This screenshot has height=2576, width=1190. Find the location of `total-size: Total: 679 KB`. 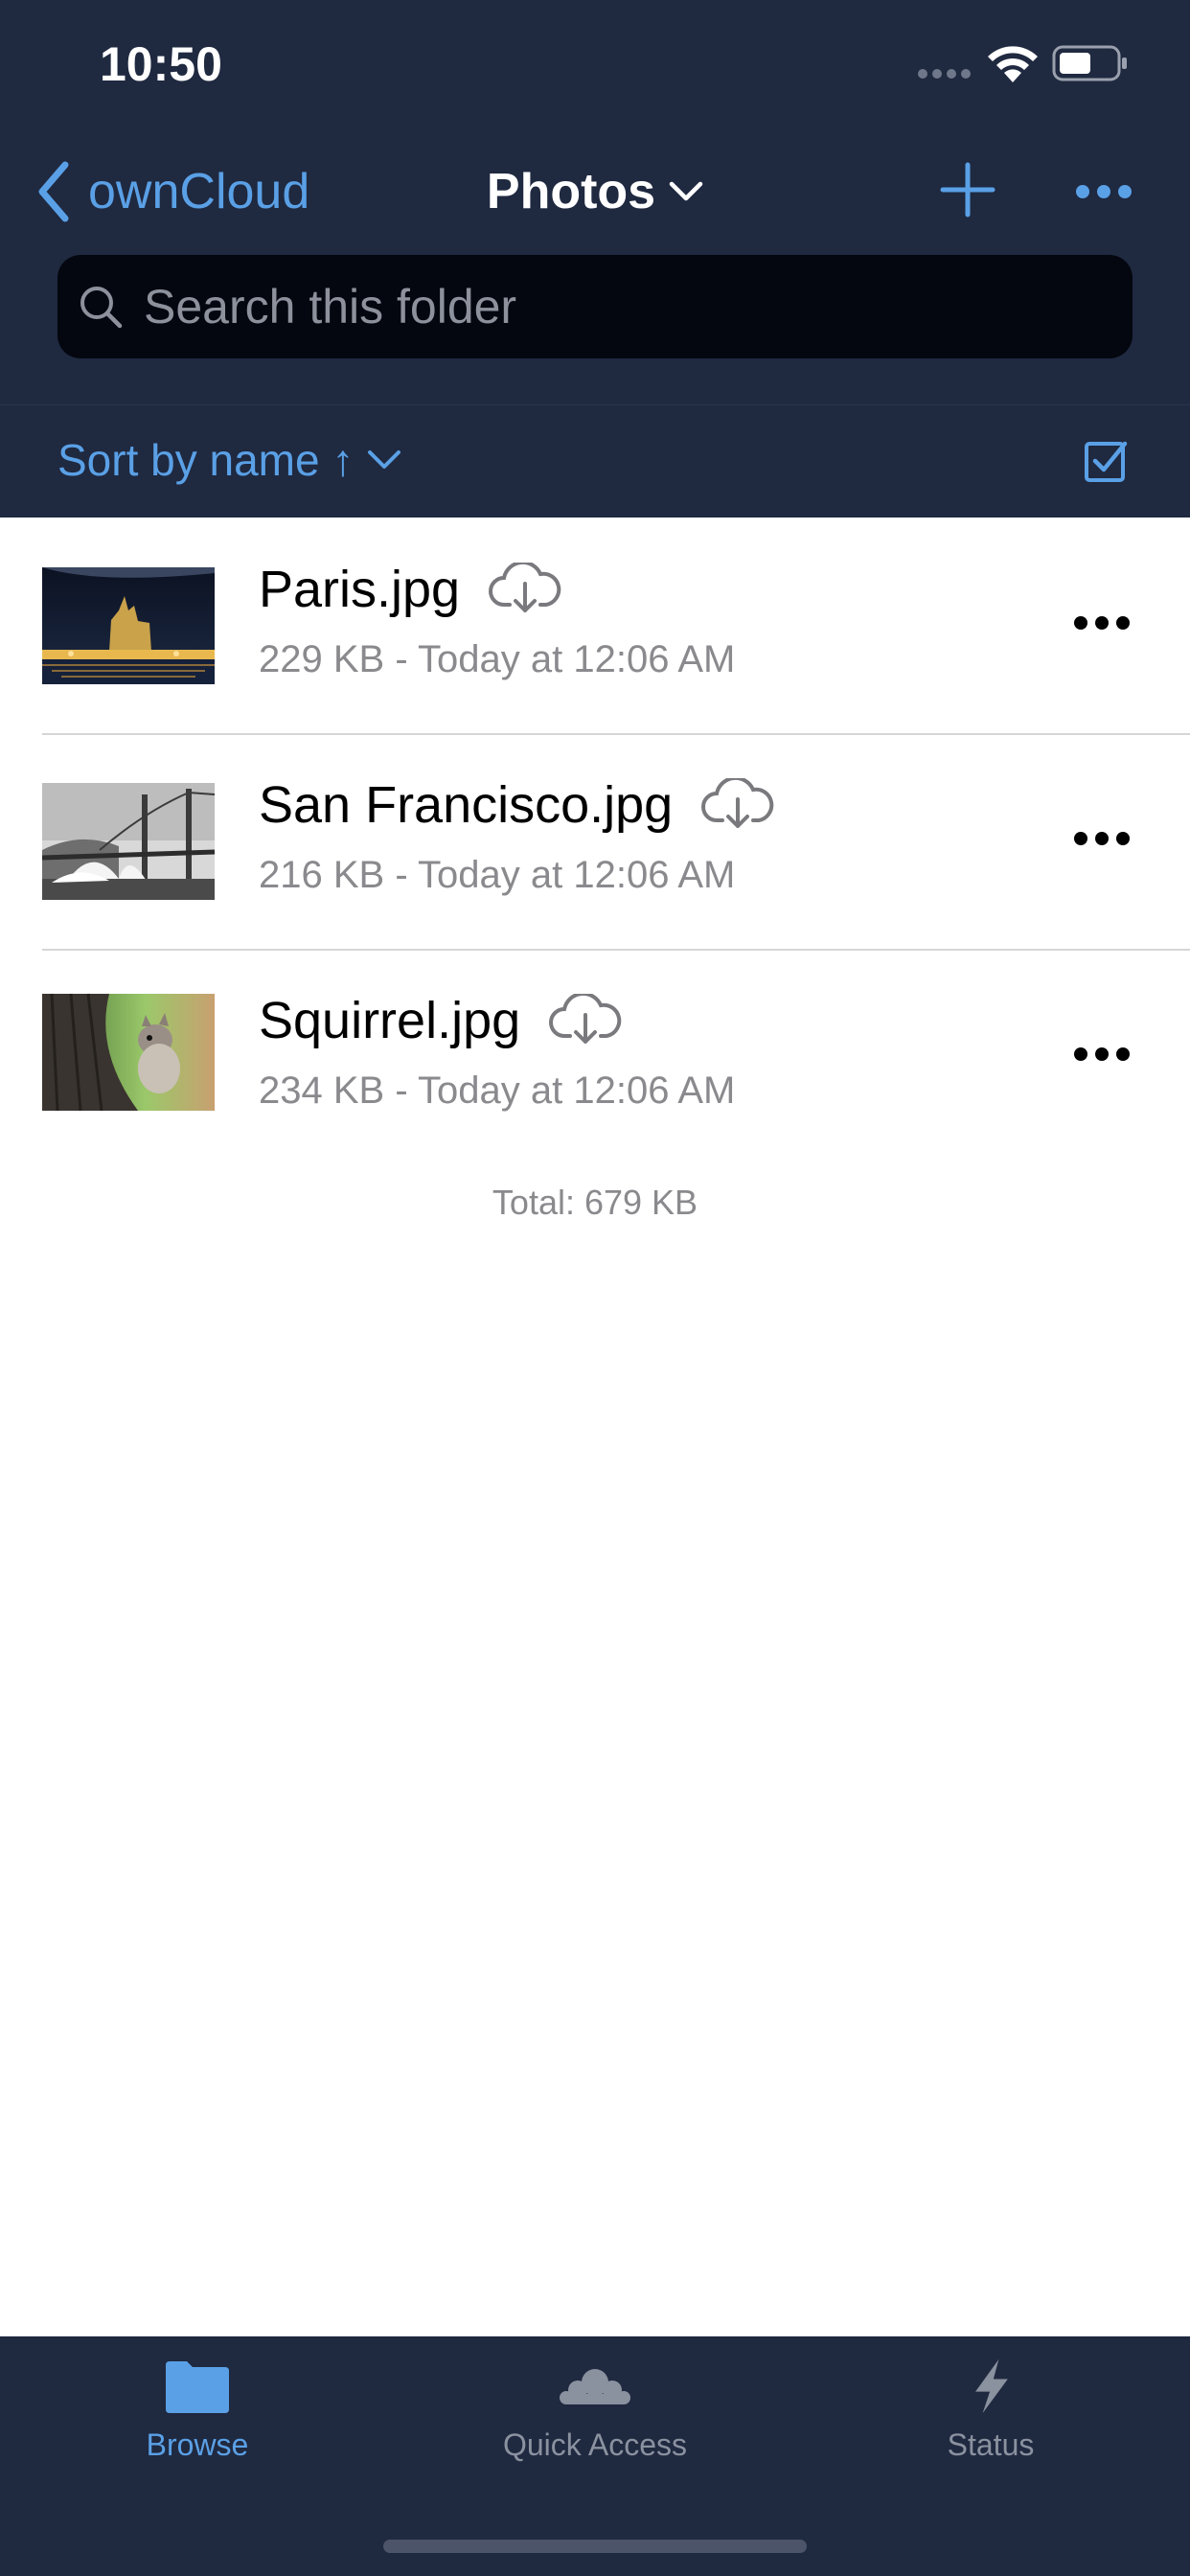

total-size: Total: 679 KB is located at coordinates (595, 1202).